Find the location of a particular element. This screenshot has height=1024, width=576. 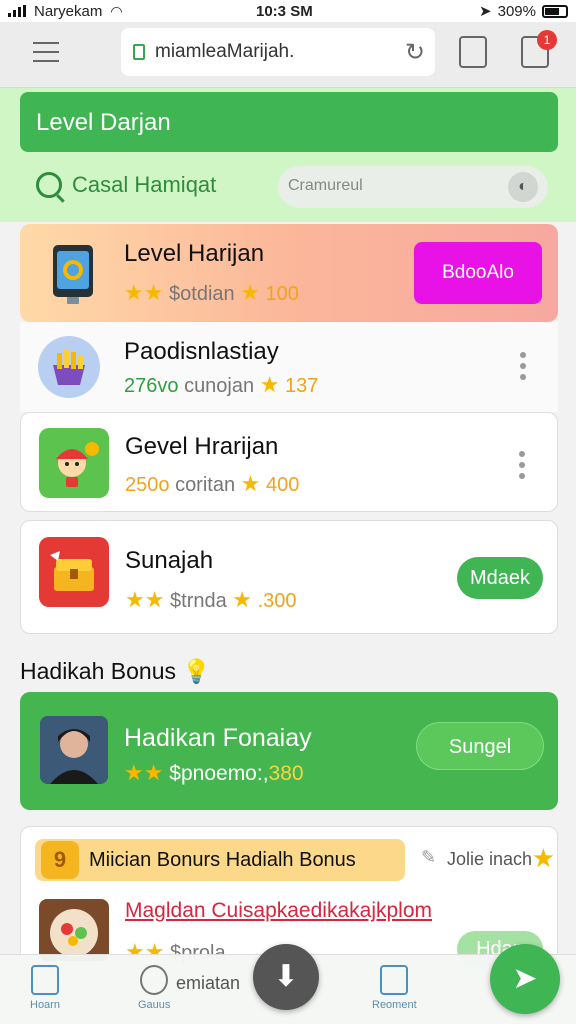

nav-home-label: Hoarn is located at coordinates (45, 1005).